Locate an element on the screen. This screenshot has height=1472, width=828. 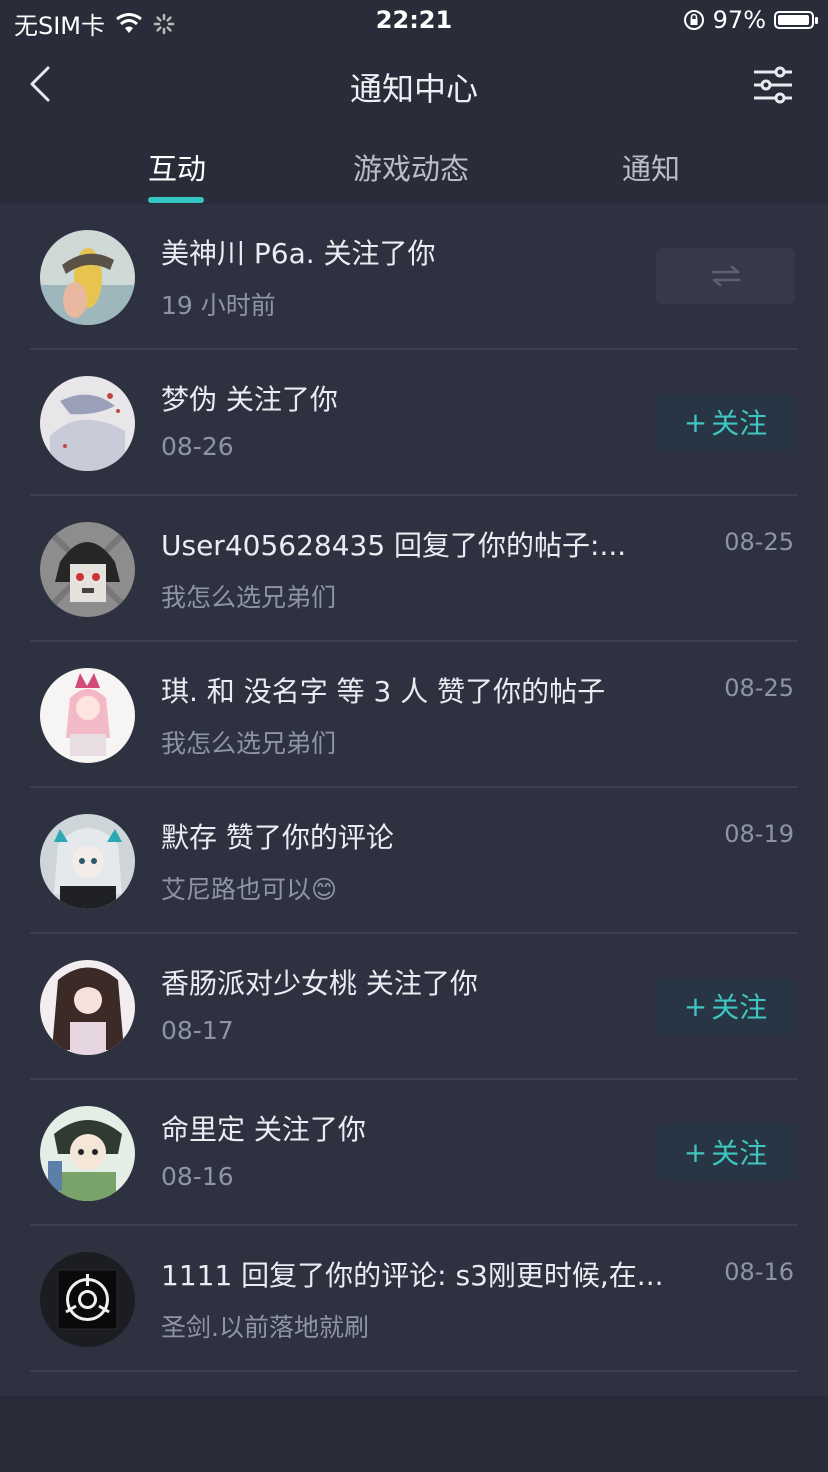
mutual-follow-button is located at coordinates (725, 276).